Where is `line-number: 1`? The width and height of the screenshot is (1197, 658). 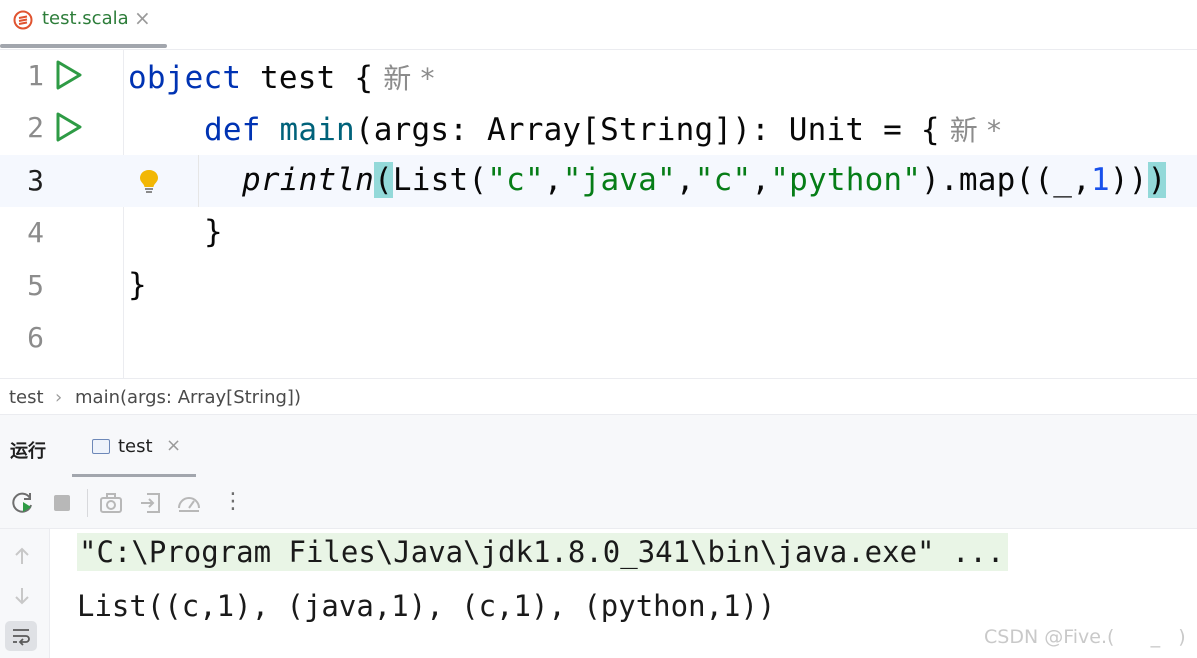 line-number: 1 is located at coordinates (35, 75).